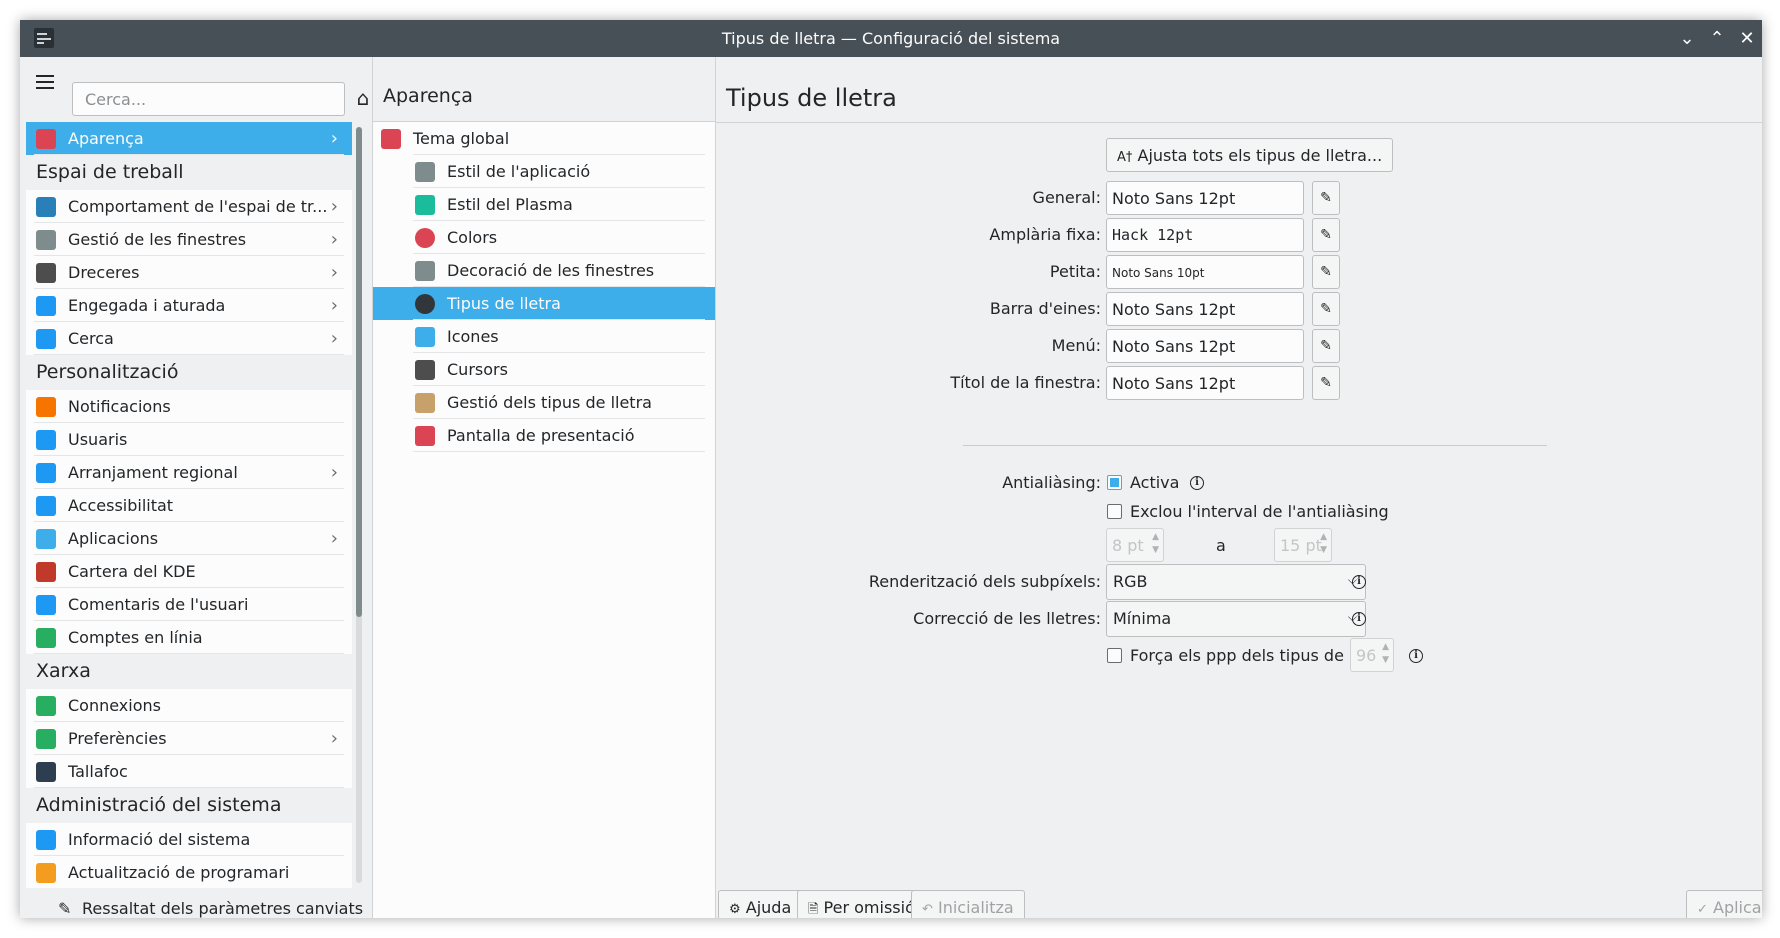 The image size is (1780, 938). I want to click on exclude-range-checkbox, so click(1114, 511).